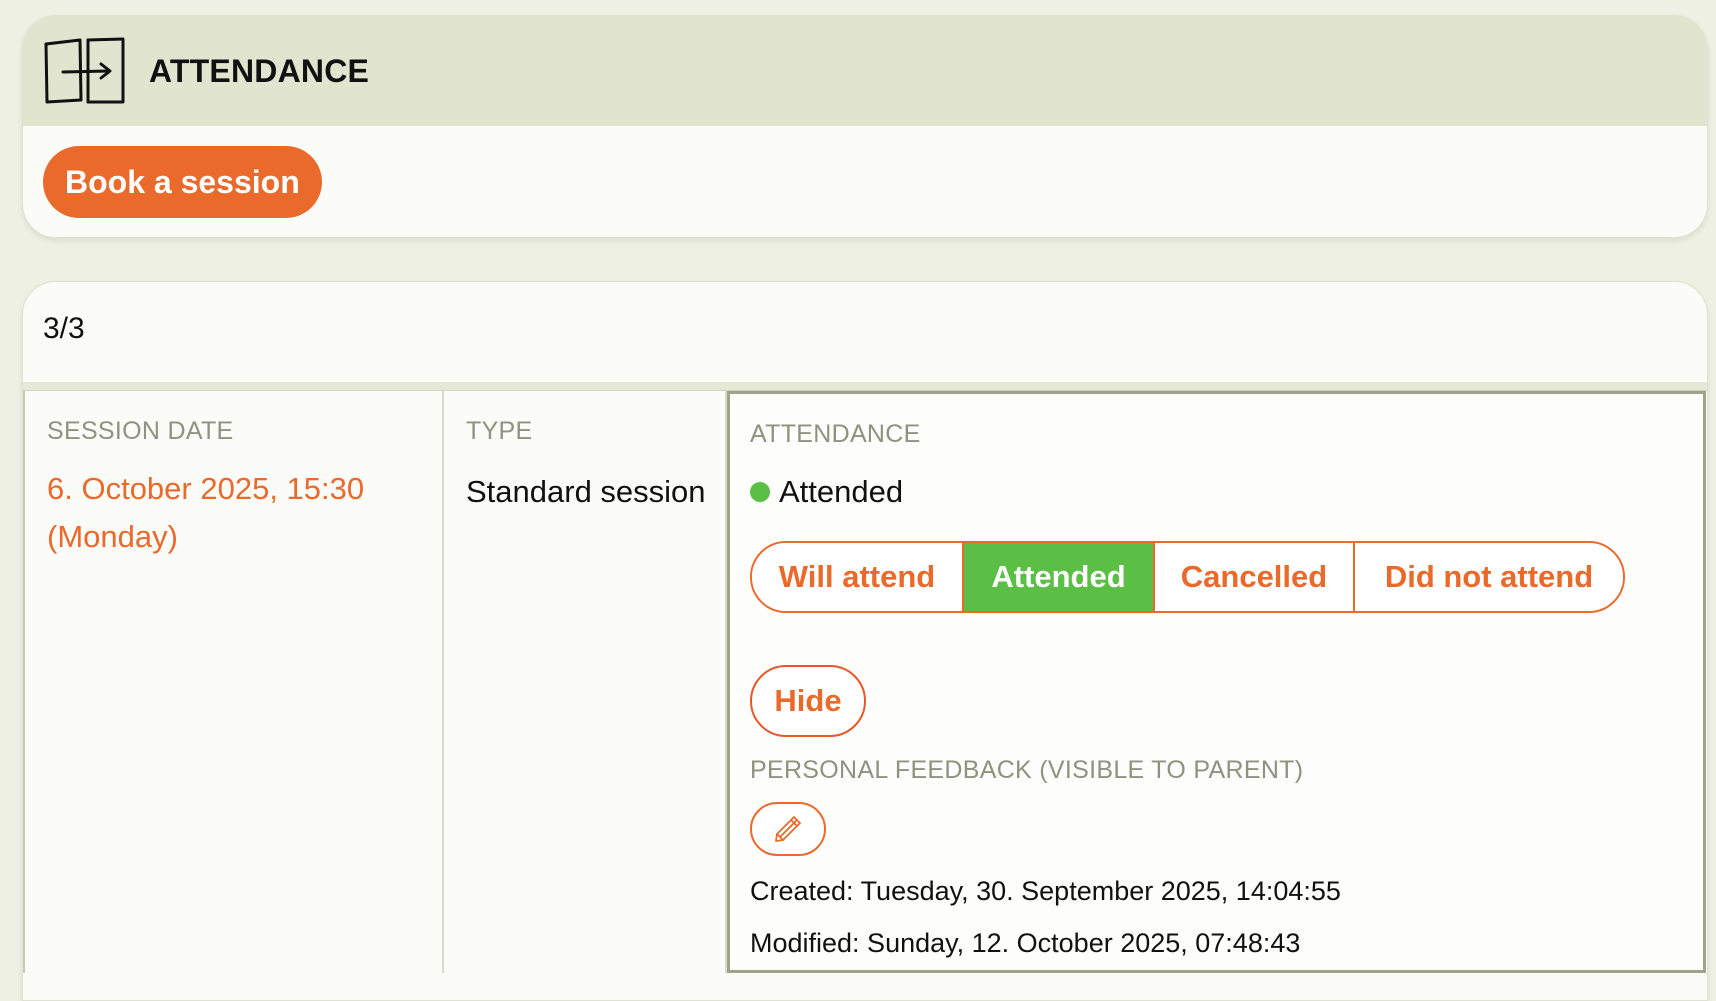 The width and height of the screenshot is (1716, 1001). I want to click on pencil-icon, so click(788, 829).